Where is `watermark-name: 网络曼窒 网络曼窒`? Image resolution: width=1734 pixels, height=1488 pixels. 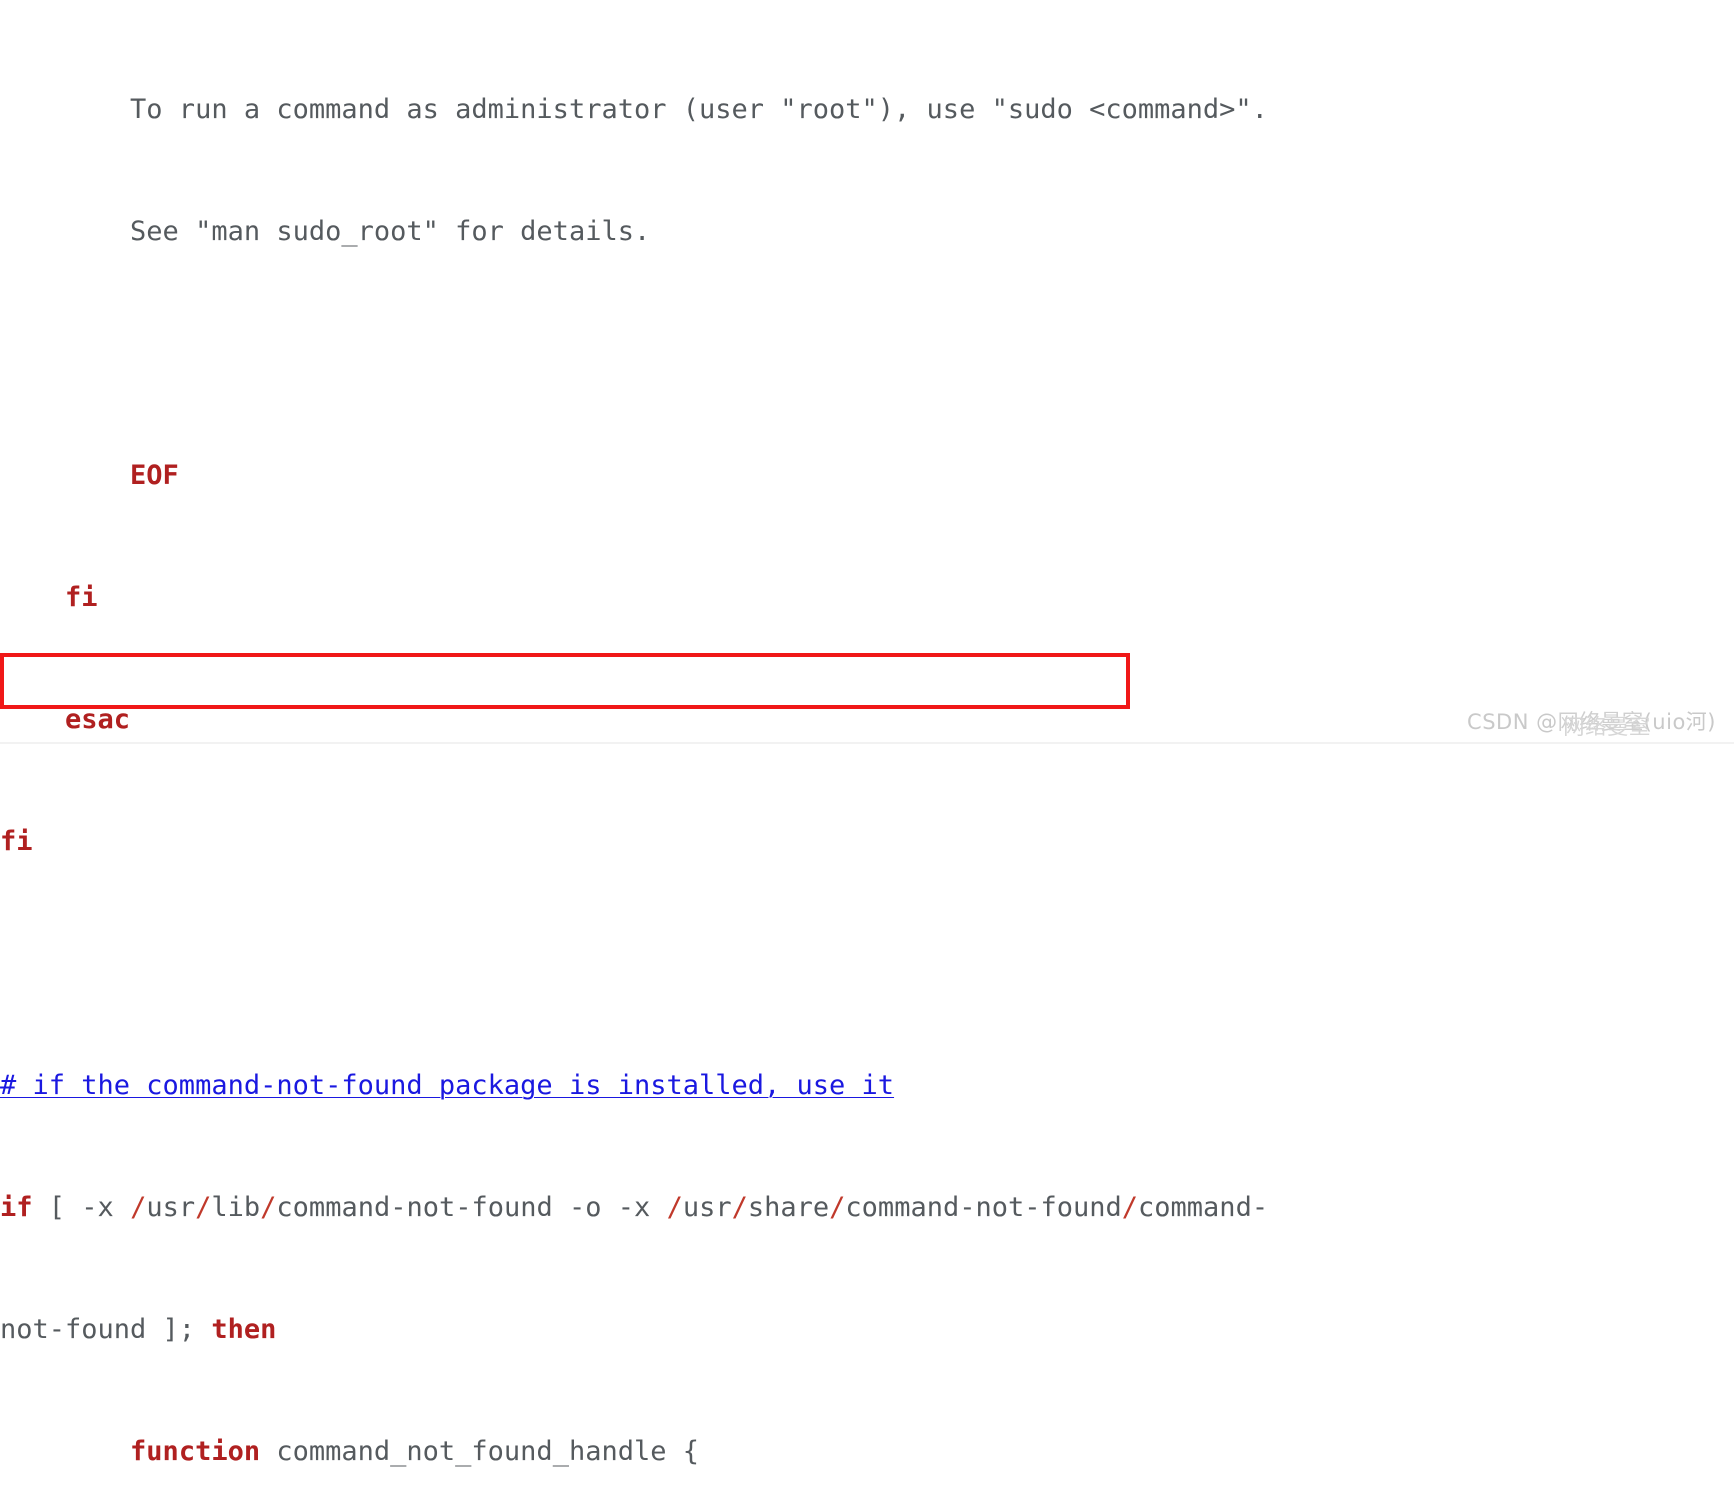 watermark-name: 网络曼窒 网络曼窒 is located at coordinates (1604, 724).